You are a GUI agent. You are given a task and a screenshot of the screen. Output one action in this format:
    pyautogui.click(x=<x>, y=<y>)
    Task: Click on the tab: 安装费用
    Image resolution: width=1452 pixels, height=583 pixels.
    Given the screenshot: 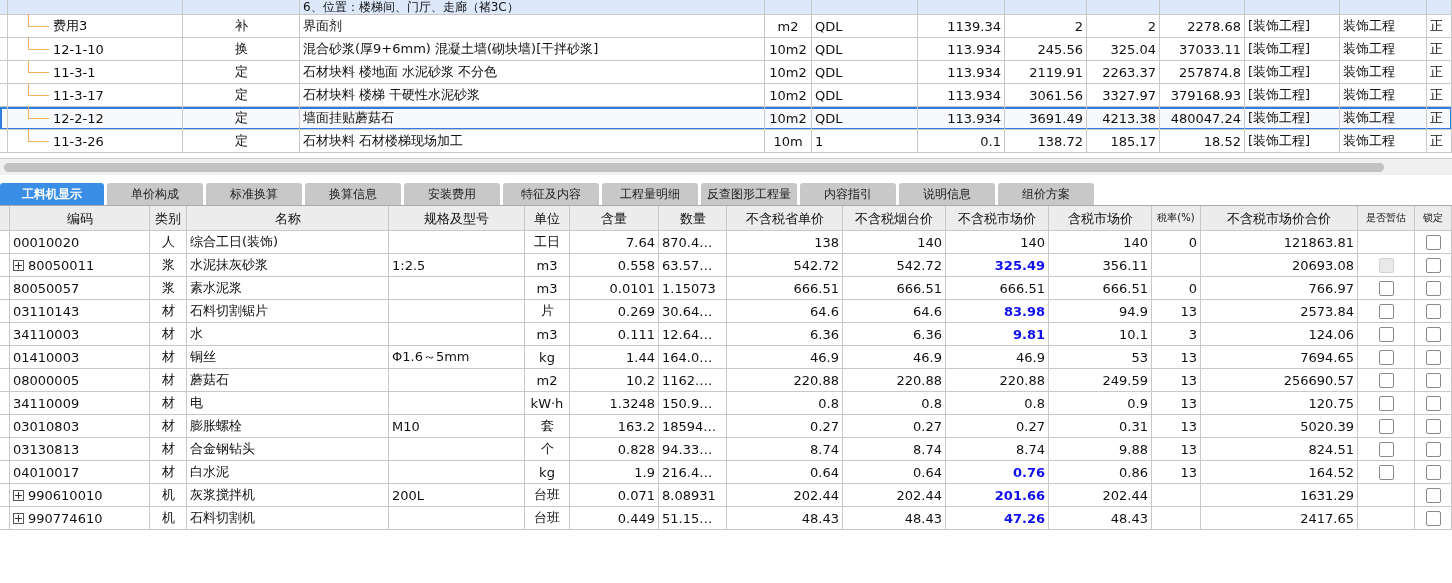 What is the action you would take?
    pyautogui.click(x=452, y=194)
    